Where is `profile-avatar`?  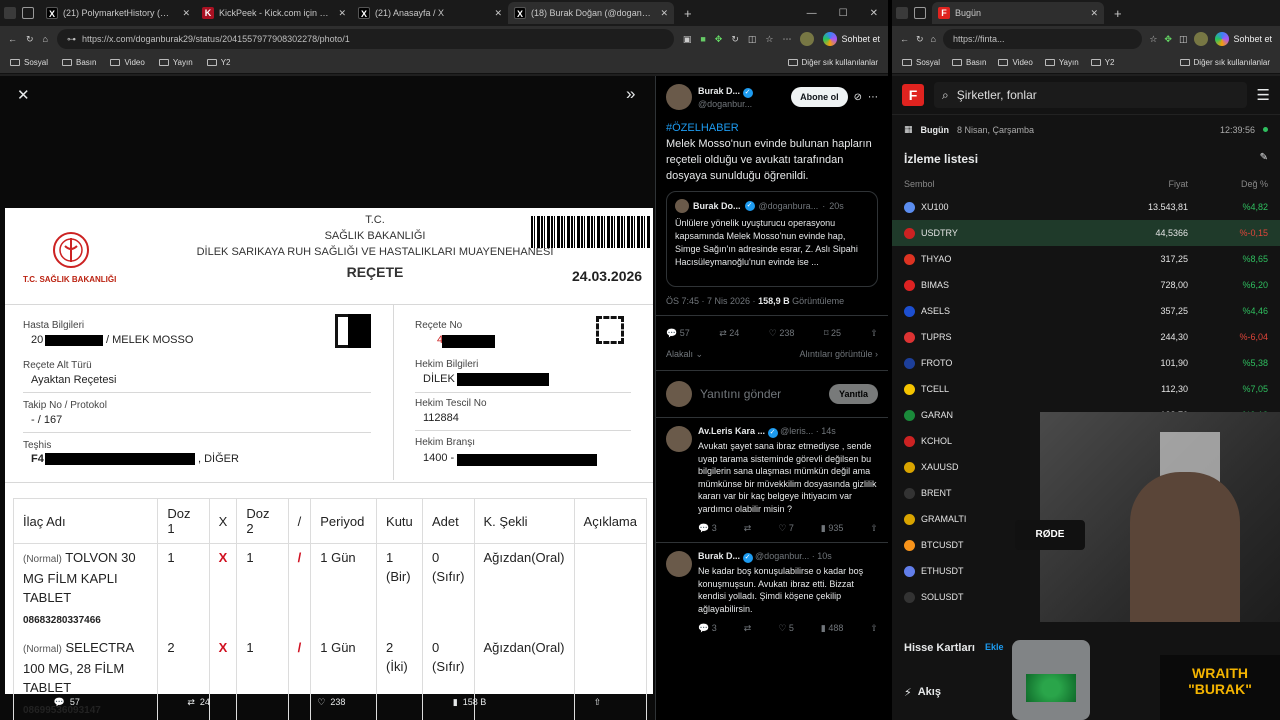 profile-avatar is located at coordinates (807, 39).